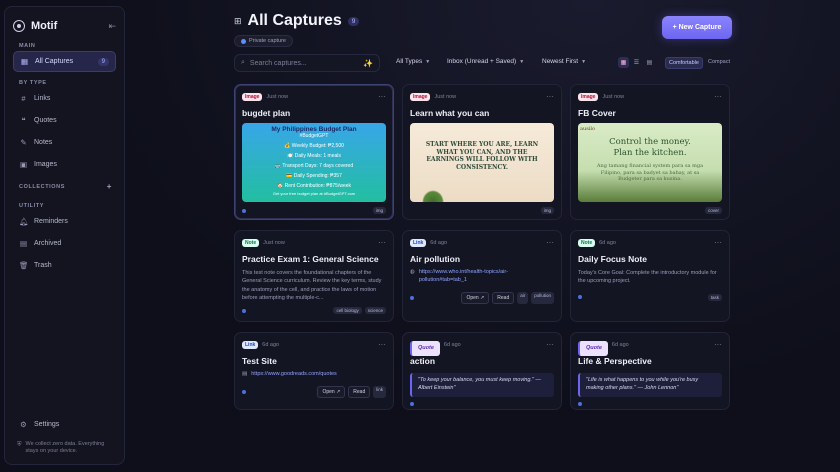 This screenshot has width=840, height=472. I want to click on thumb-line: 🏠 Rent Contribution: ₱875/week, so click(314, 186).